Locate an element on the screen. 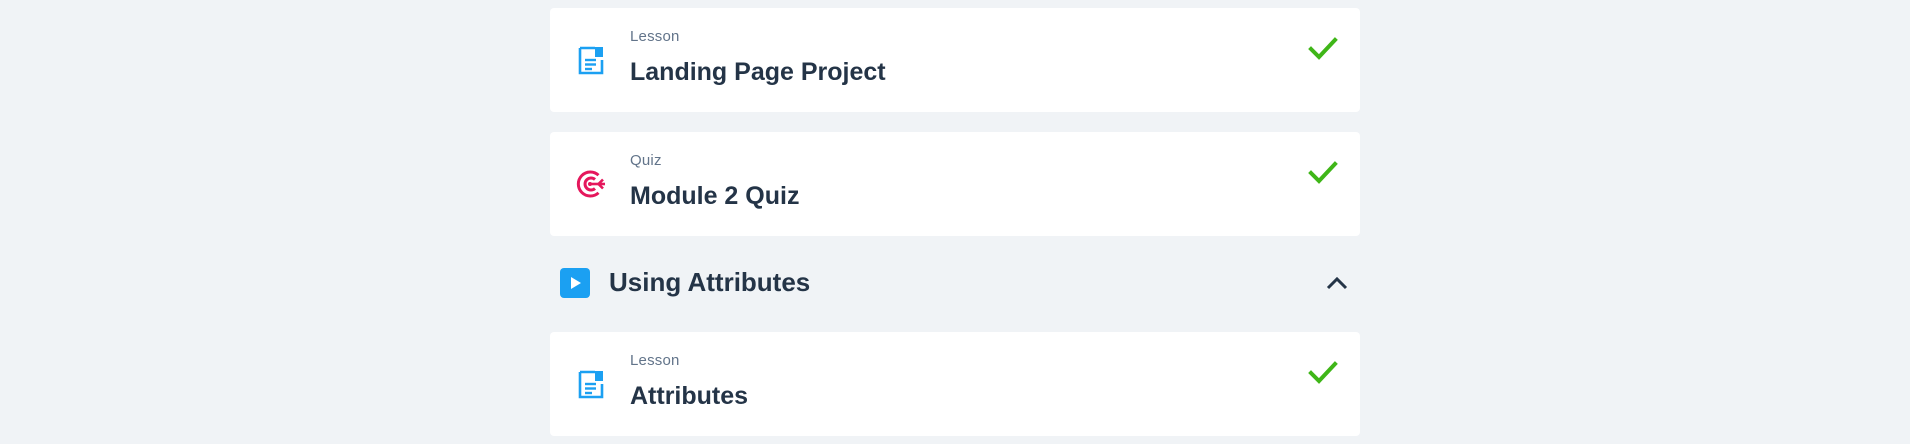 The height and width of the screenshot is (444, 1910). item-title: Landing Page Project is located at coordinates (758, 72).